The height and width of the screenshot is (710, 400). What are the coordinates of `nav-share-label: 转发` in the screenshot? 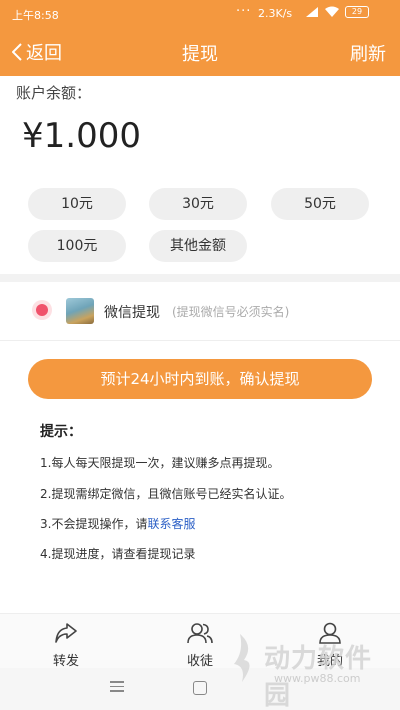 It's located at (65, 661).